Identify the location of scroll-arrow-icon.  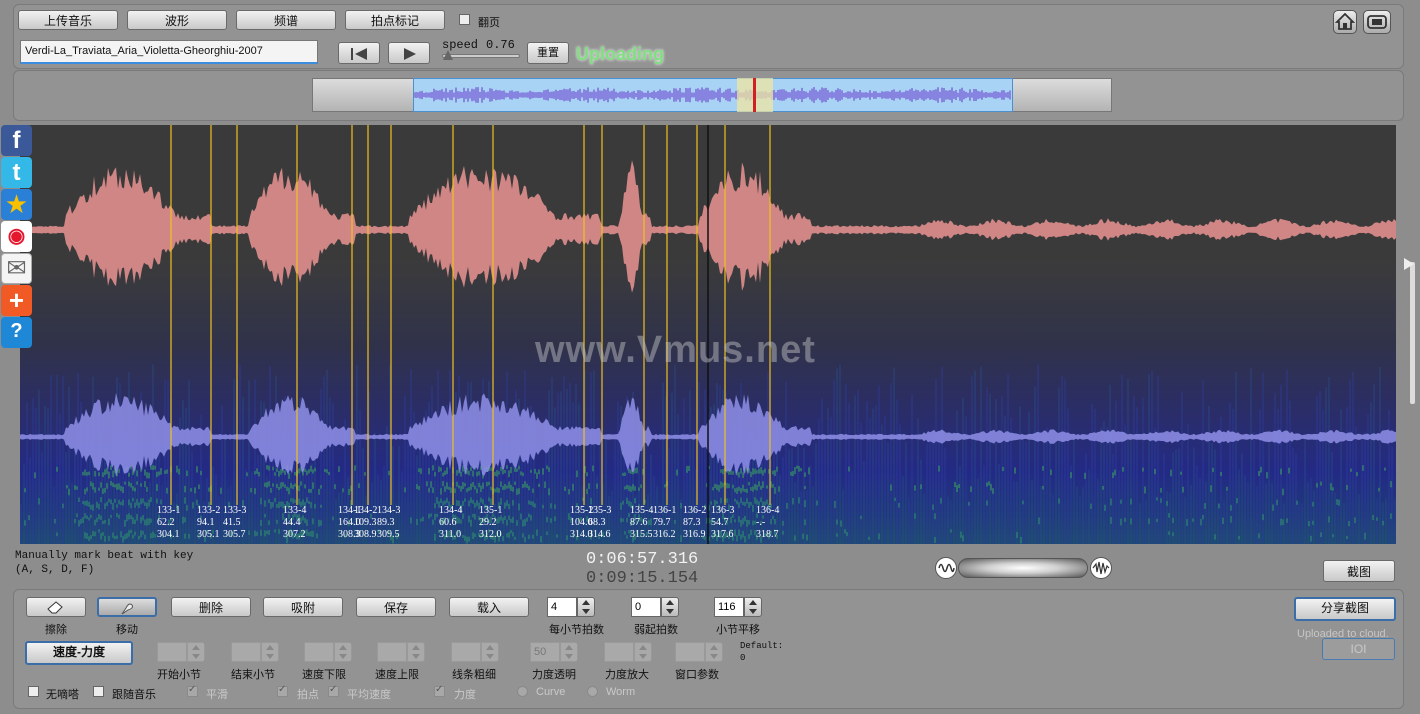
(1409, 264).